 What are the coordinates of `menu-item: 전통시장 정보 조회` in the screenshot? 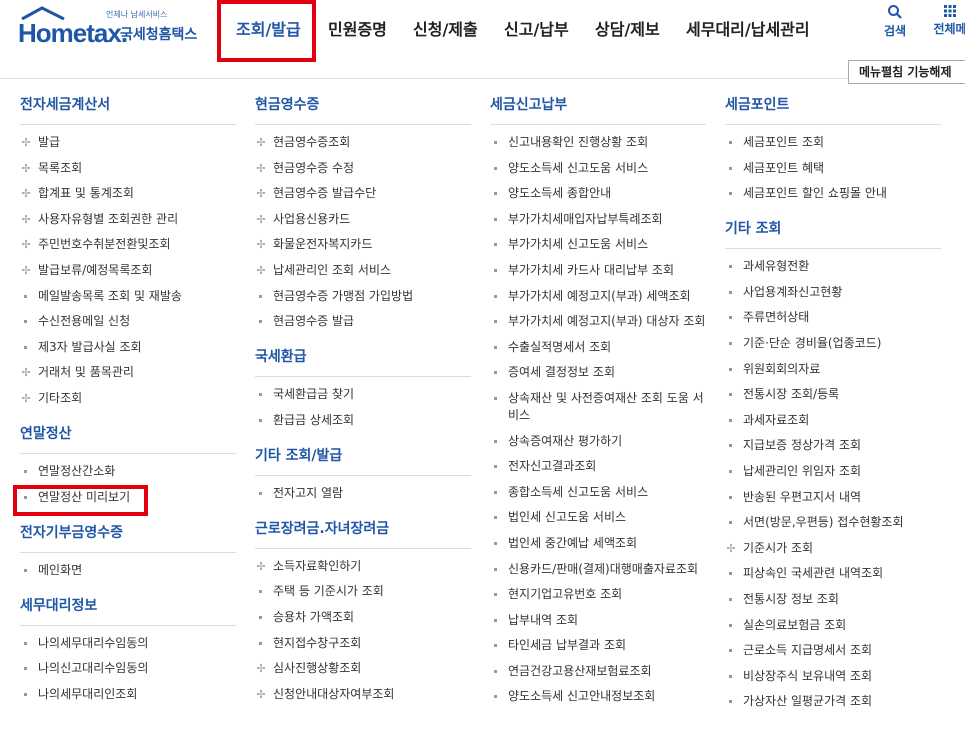 It's located at (833, 599).